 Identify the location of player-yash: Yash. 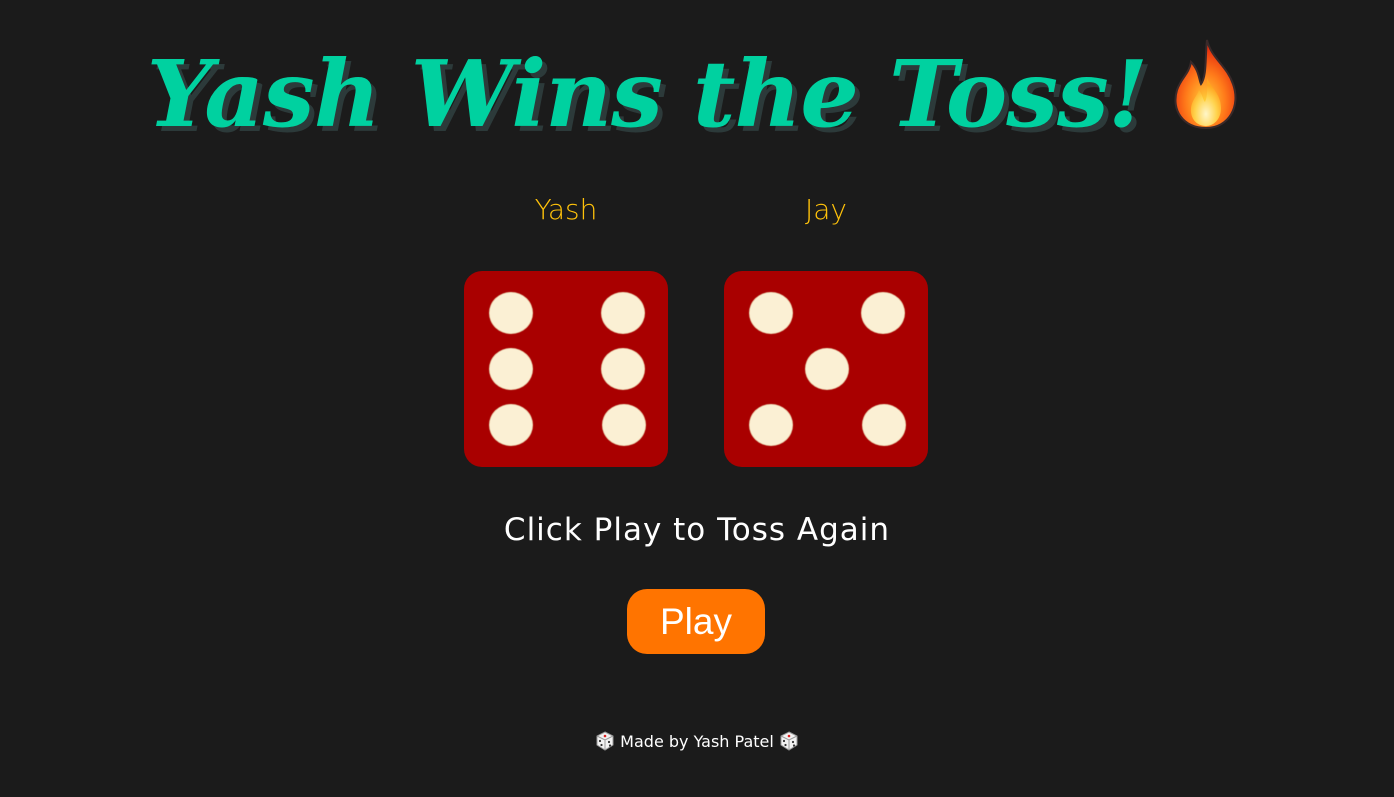
(566, 328).